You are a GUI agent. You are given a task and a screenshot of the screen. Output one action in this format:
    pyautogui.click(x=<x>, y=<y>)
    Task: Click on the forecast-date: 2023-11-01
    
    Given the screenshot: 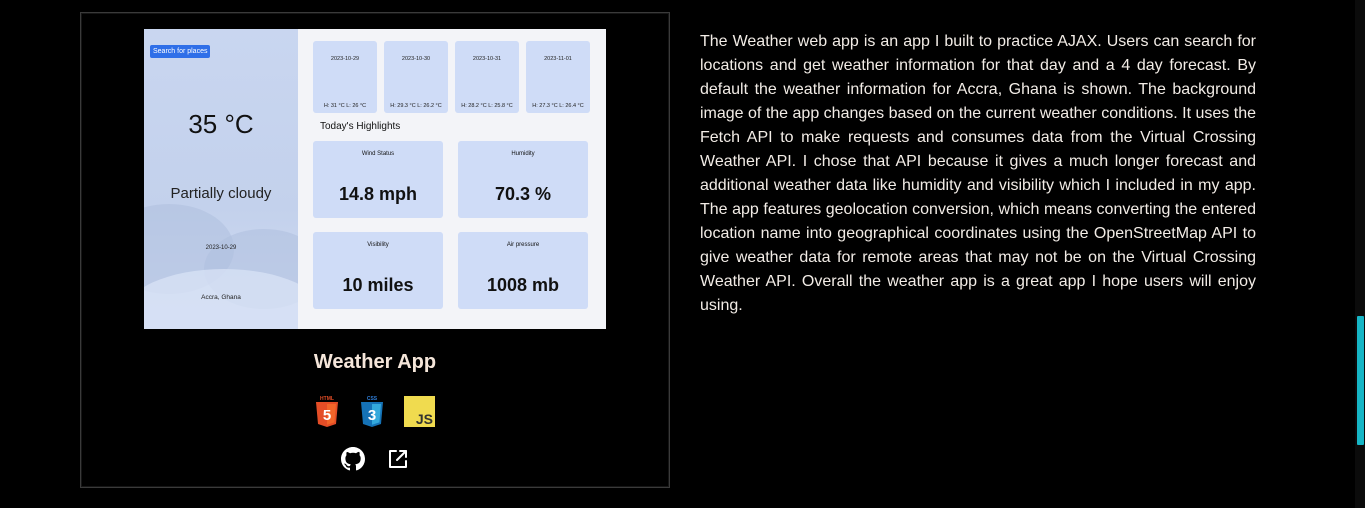 What is the action you would take?
    pyautogui.click(x=558, y=59)
    